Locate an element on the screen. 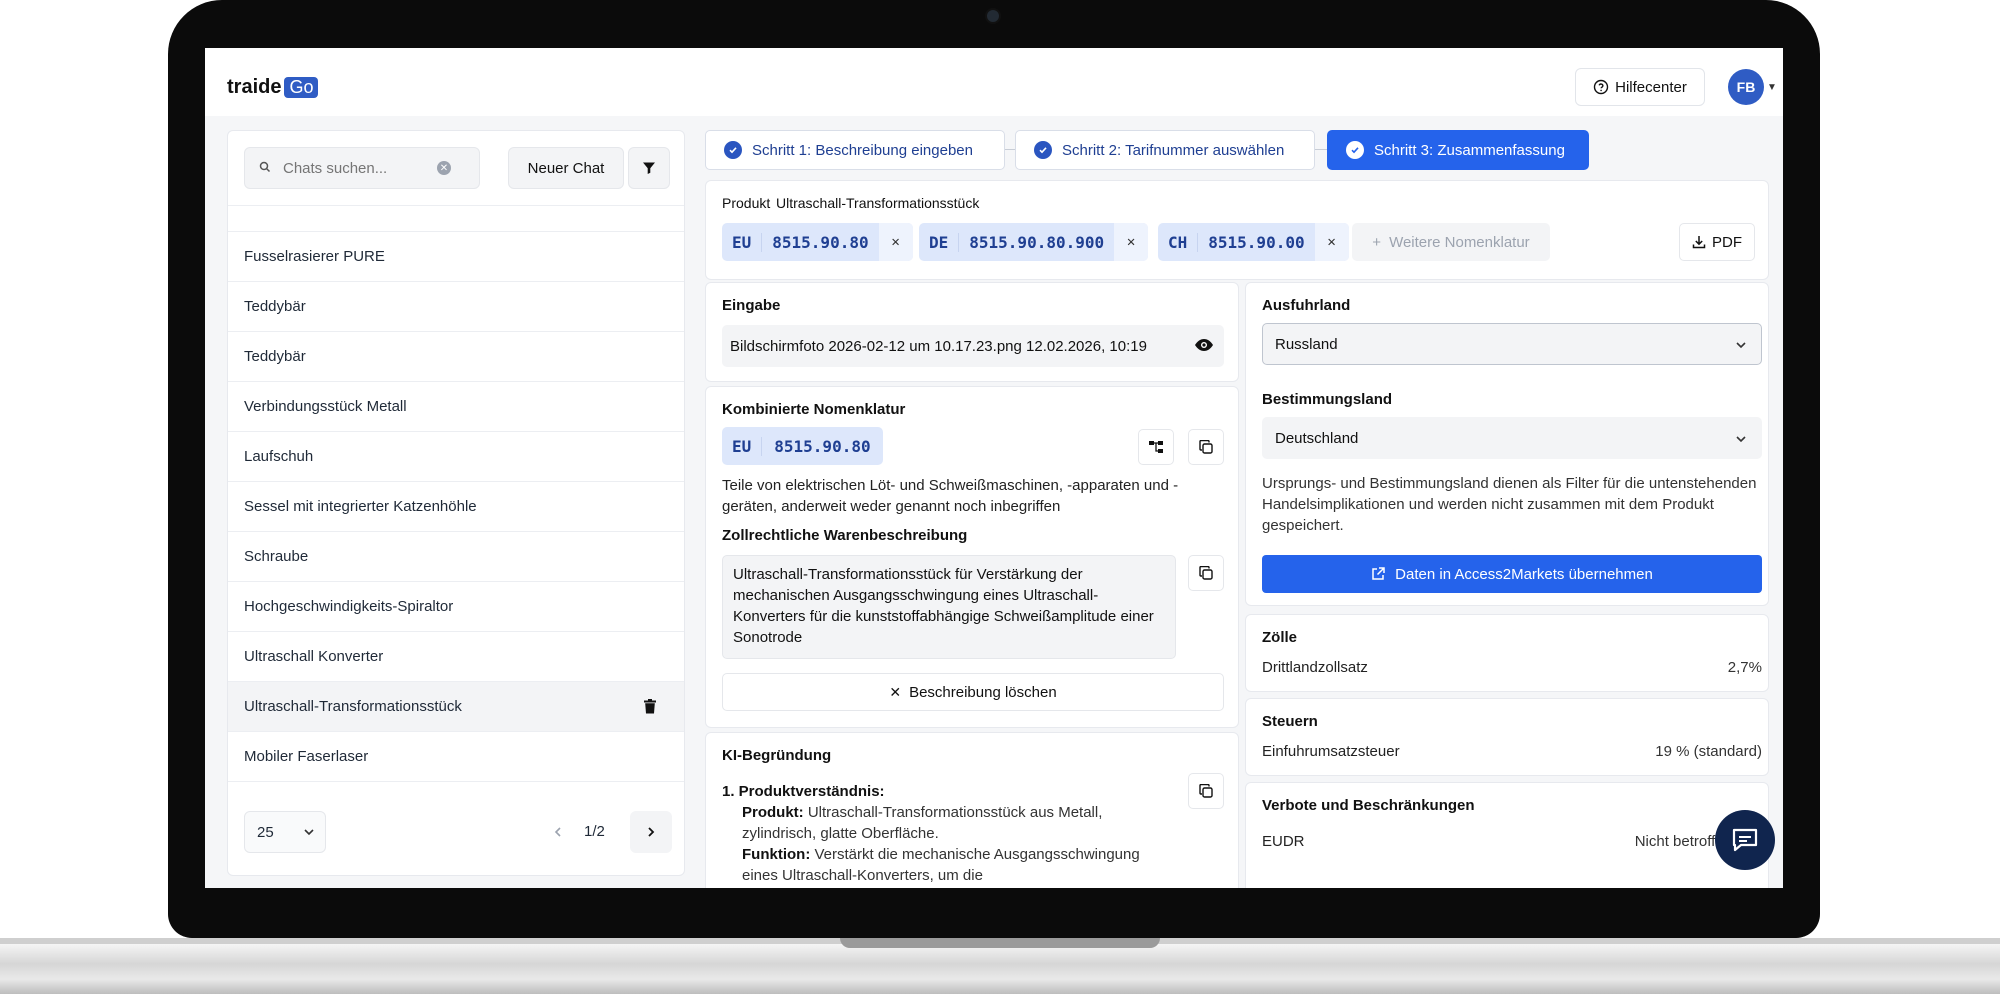  step-3: Schritt 3: Zusammenfassung is located at coordinates (1458, 150).